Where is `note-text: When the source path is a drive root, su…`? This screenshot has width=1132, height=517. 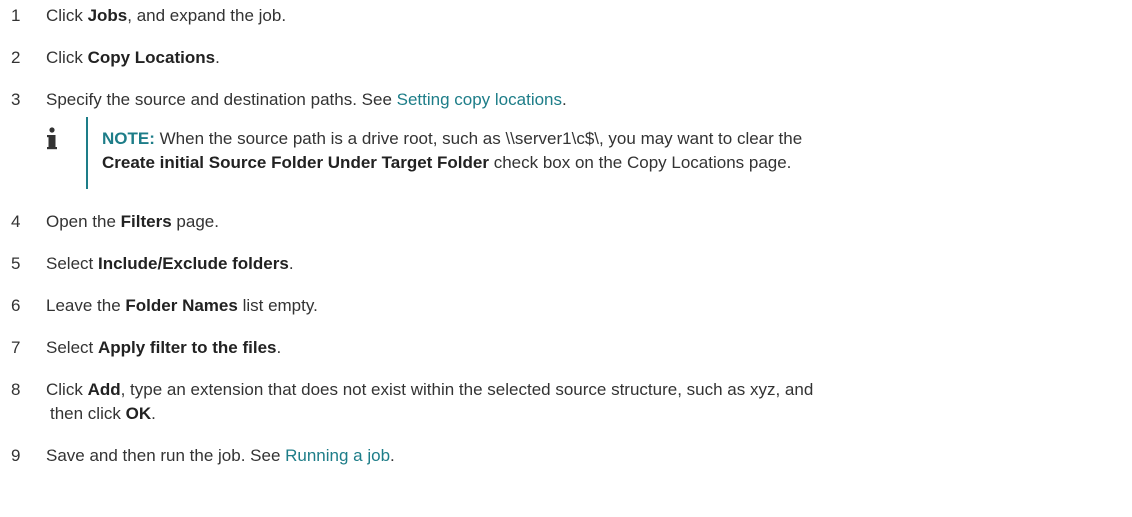 note-text: When the source path is a drive root, su… is located at coordinates (478, 138).